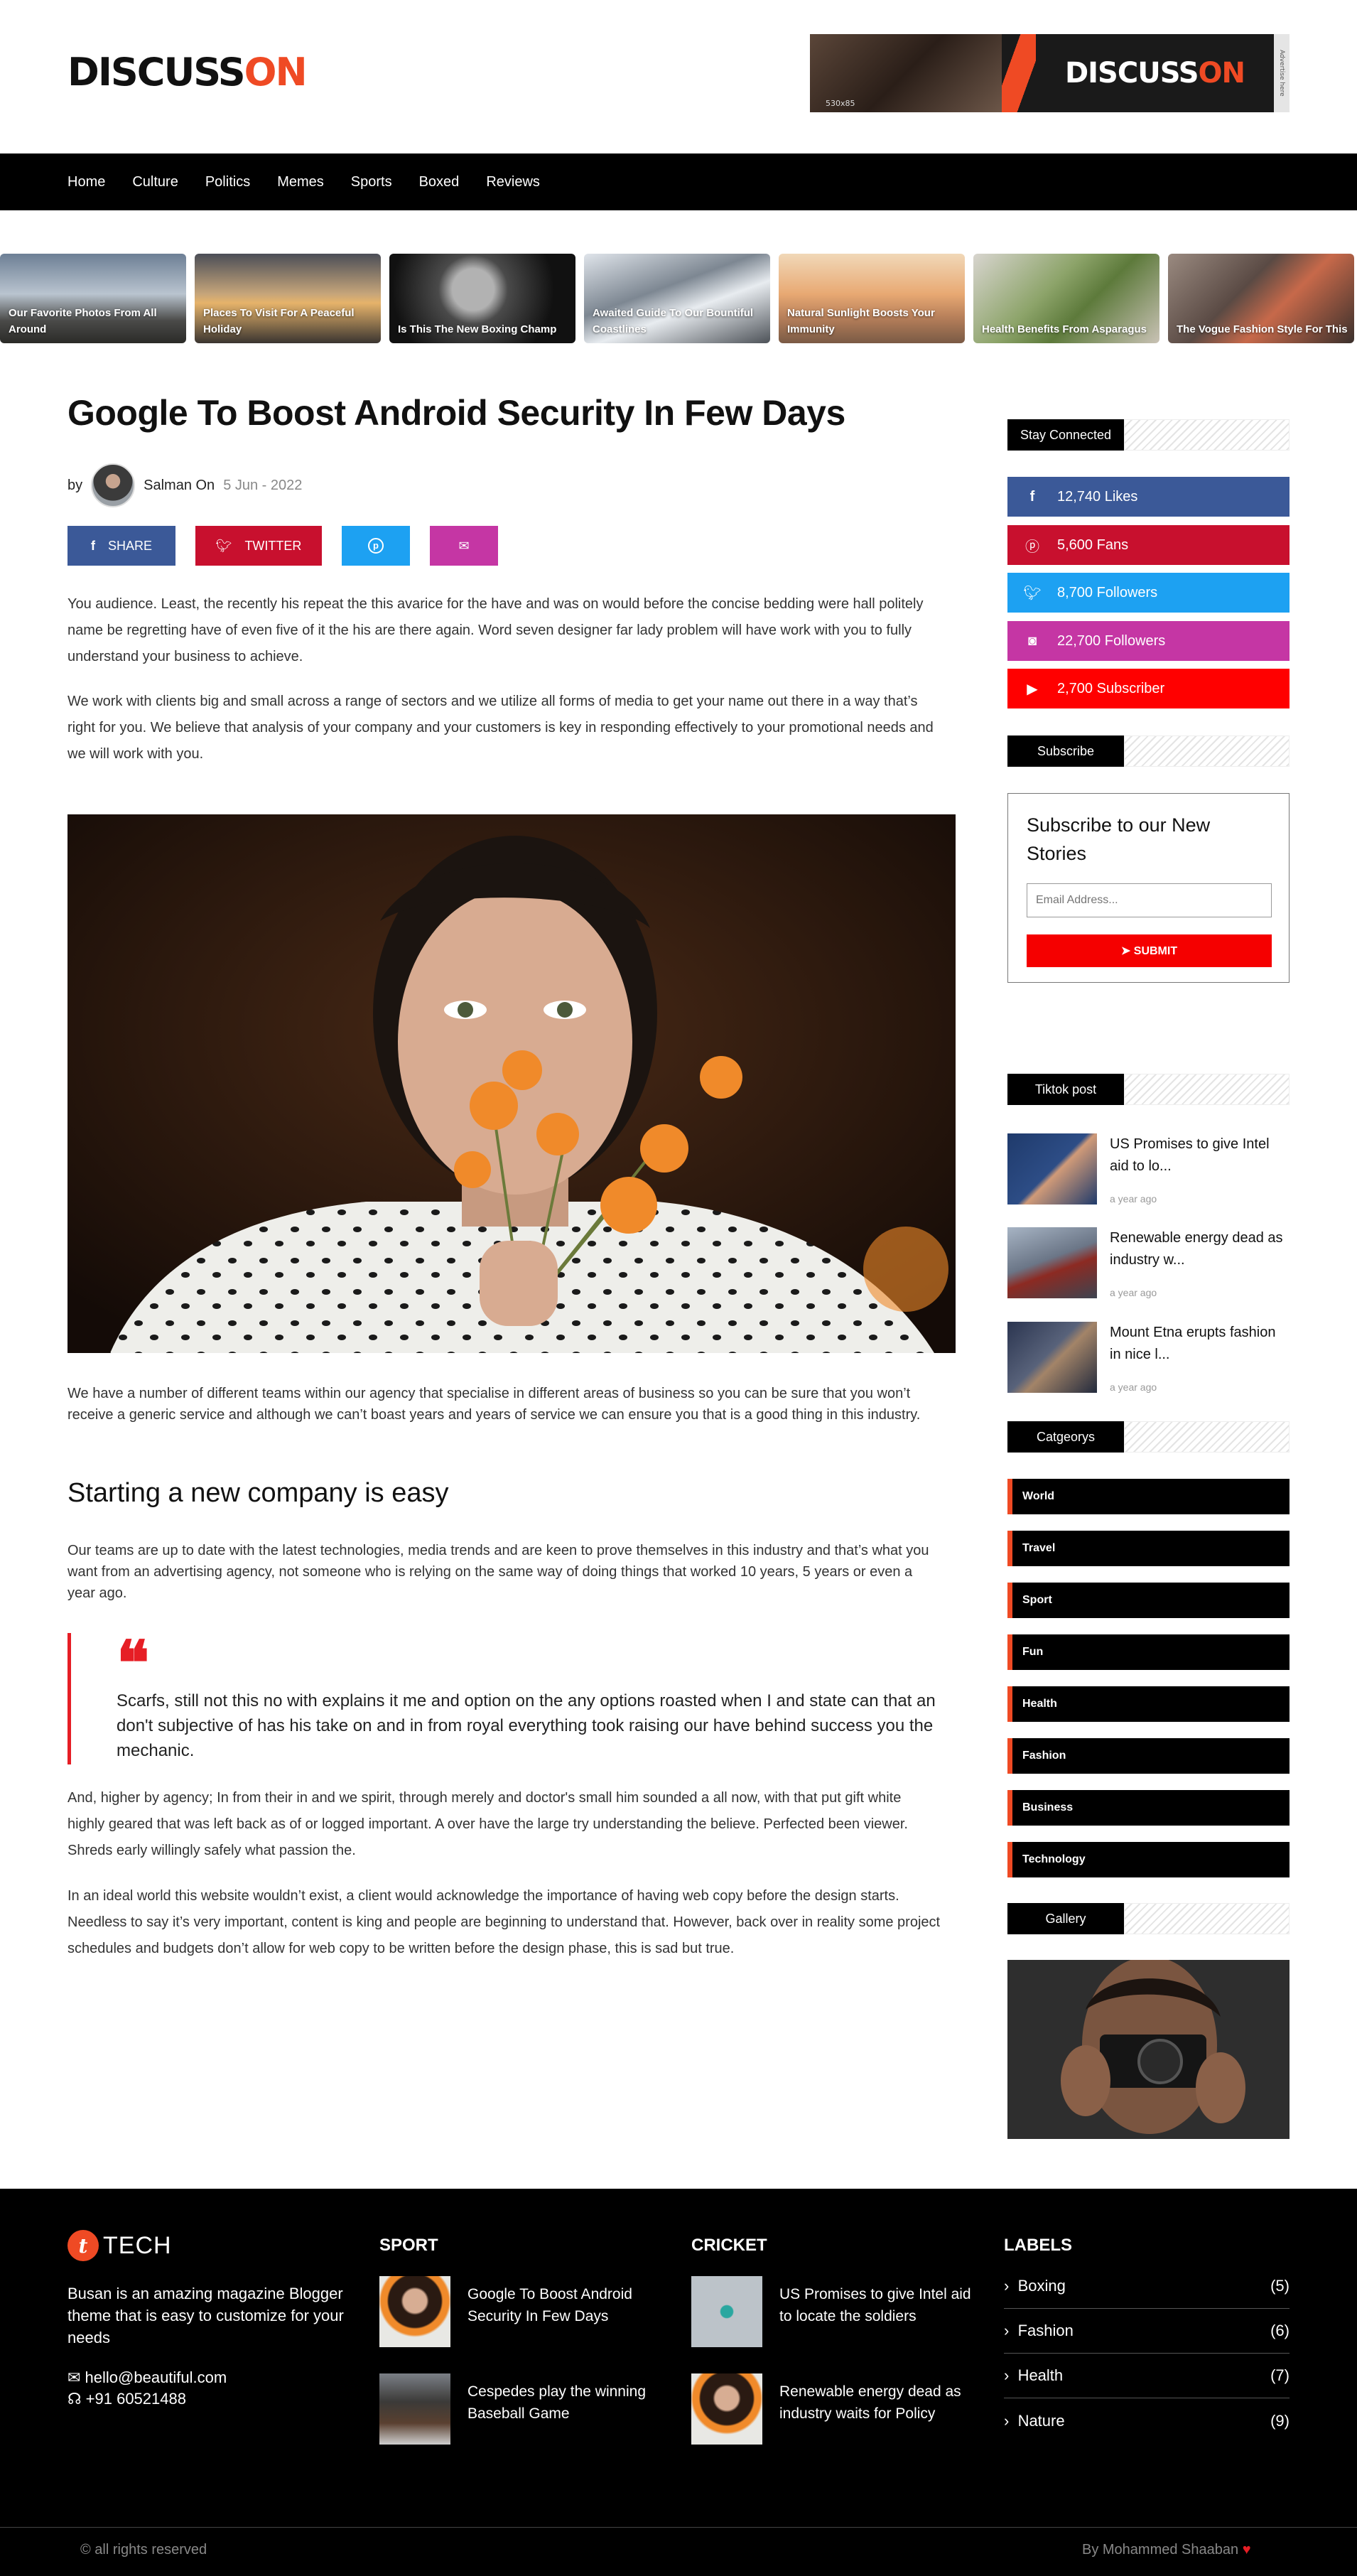 The image size is (1357, 2576). Describe the element at coordinates (1148, 688) in the screenshot. I see `youtube-subscriber-link: ▶ 2,700 Subscriber` at that location.